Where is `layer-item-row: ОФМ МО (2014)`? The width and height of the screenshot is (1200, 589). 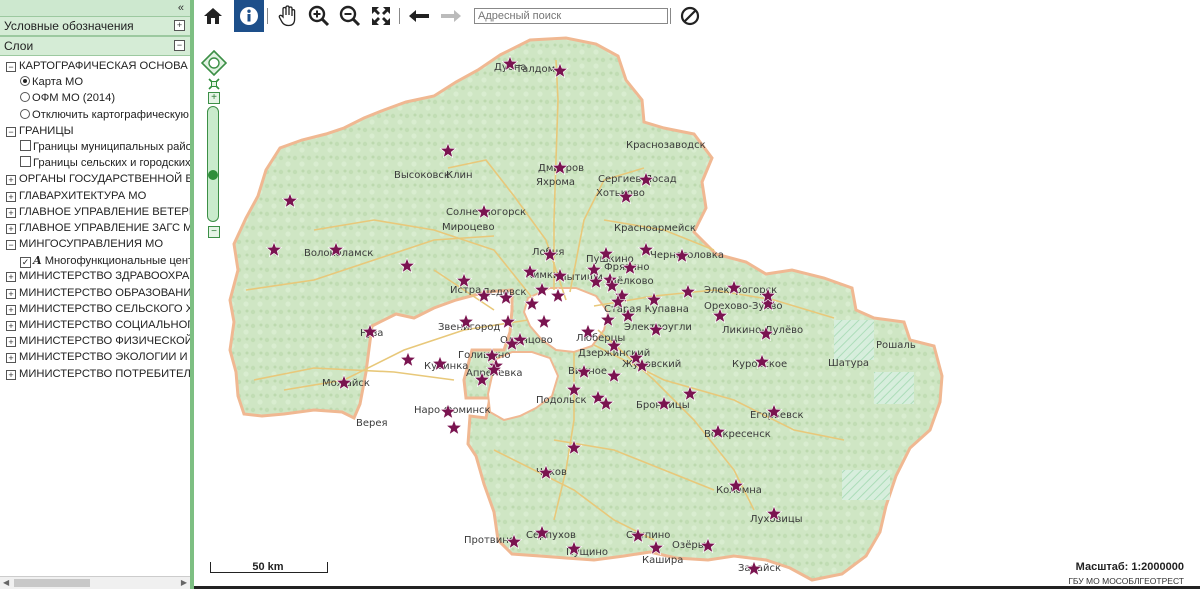
layer-item-row: ОФМ МО (2014) is located at coordinates (98, 98).